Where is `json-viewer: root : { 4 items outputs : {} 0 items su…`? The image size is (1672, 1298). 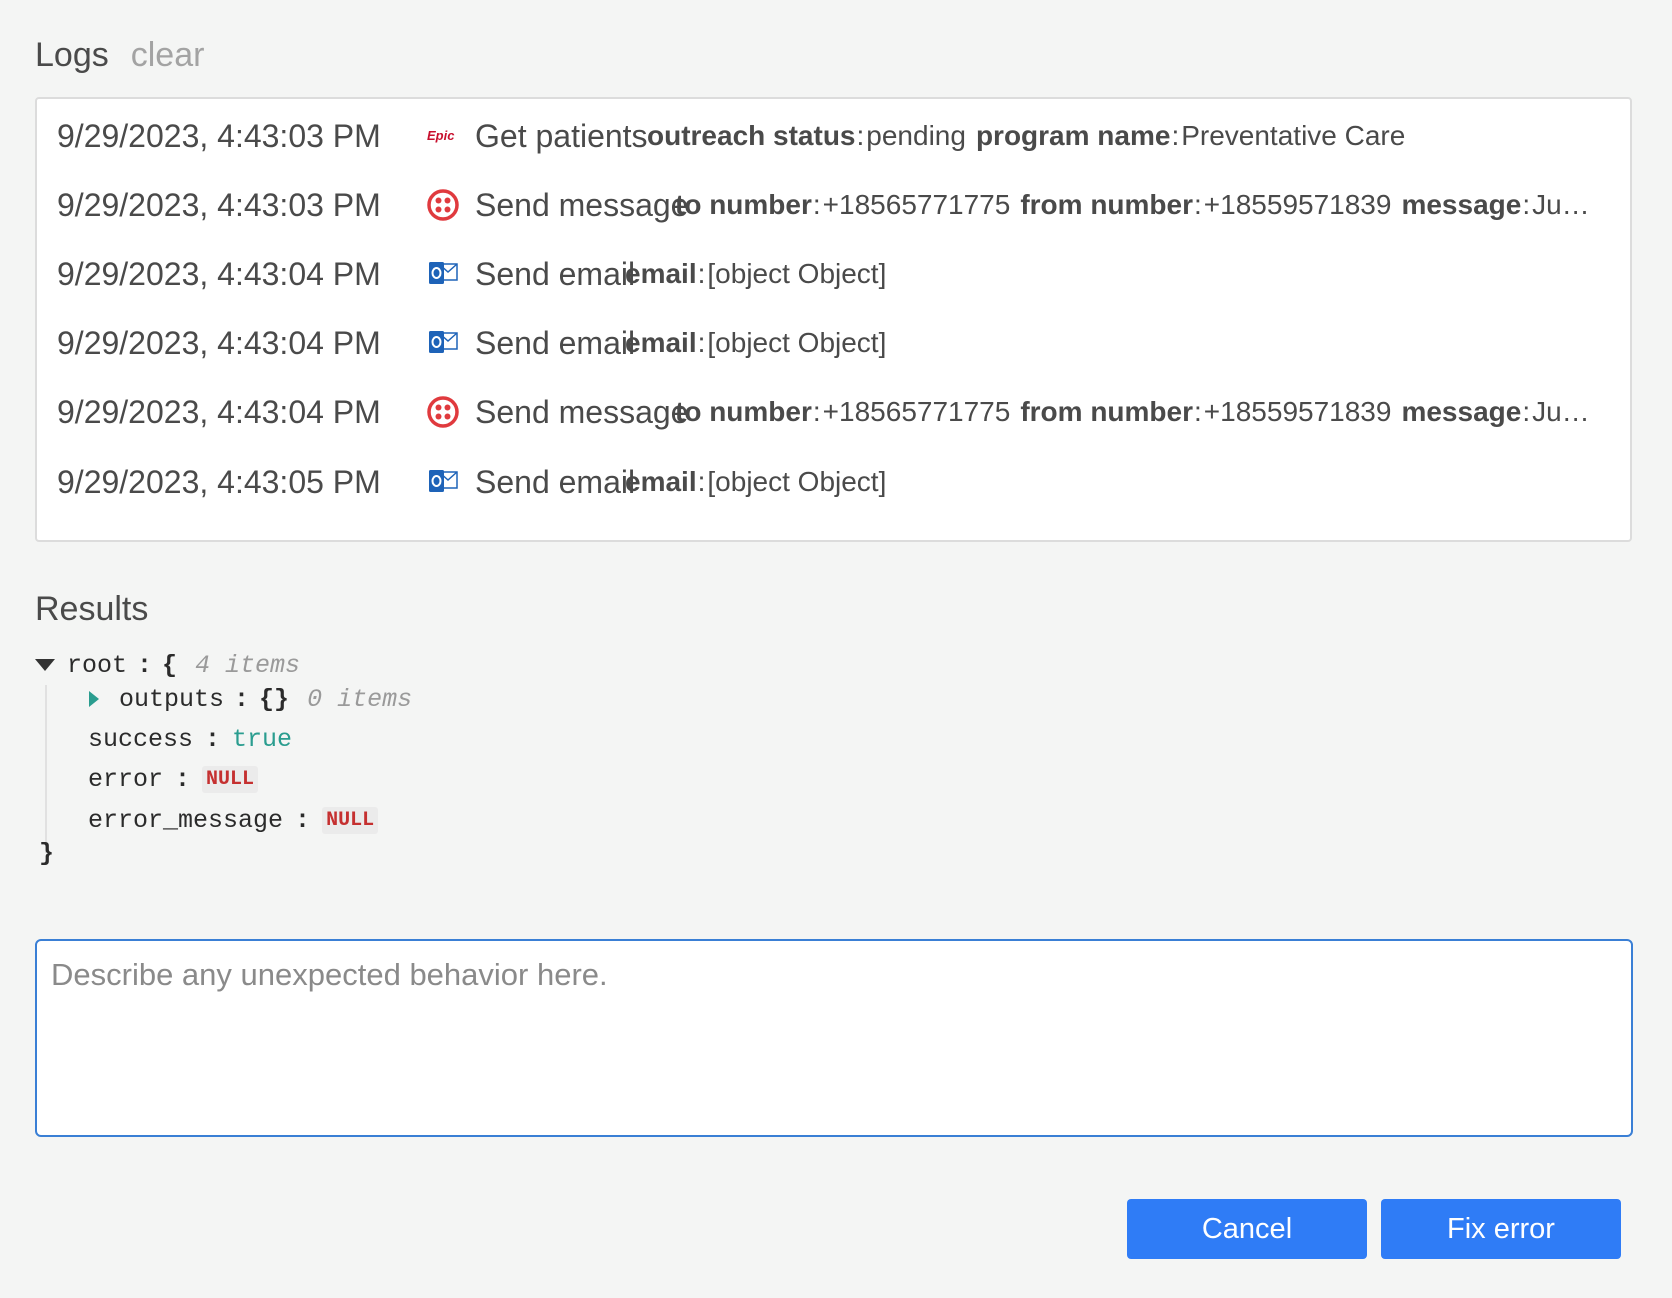 json-viewer: root : { 4 items outputs : {} 0 items su… is located at coordinates (385, 765).